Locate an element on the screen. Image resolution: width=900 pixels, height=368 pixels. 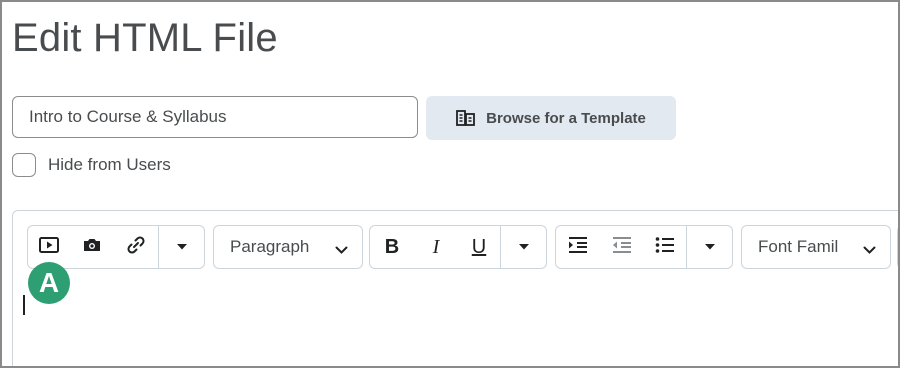
format-more-button is located at coordinates (523, 247).